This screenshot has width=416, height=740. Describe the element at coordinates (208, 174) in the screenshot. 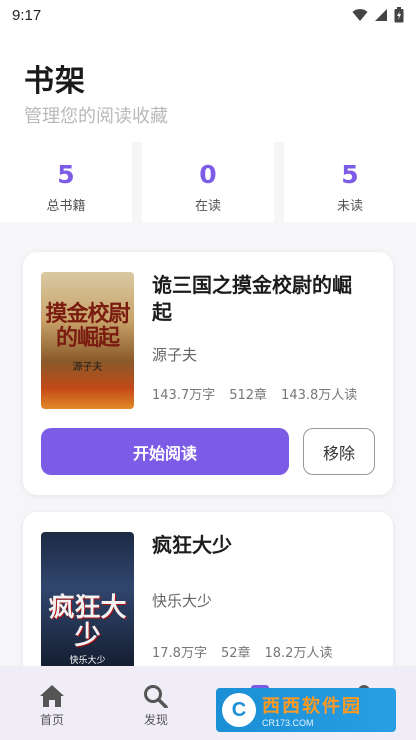

I see `stat-value: 0` at that location.